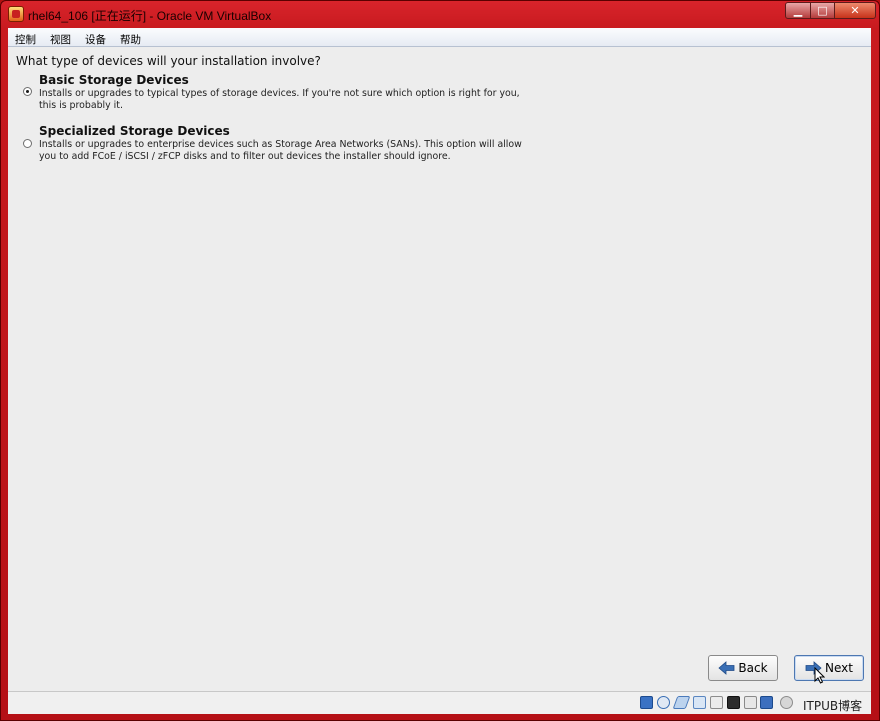 The height and width of the screenshot is (721, 880). I want to click on menu-bar: 控制 视图 设备 帮助, so click(439, 37).